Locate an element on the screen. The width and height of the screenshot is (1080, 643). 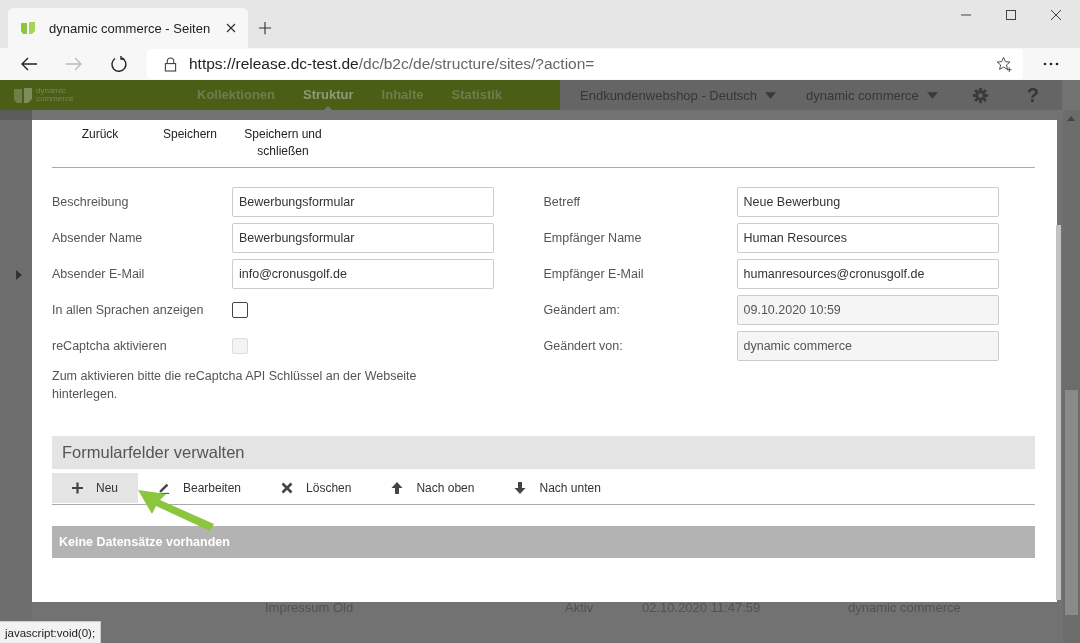
input-field: dynamic commerce is located at coordinates (867, 346).